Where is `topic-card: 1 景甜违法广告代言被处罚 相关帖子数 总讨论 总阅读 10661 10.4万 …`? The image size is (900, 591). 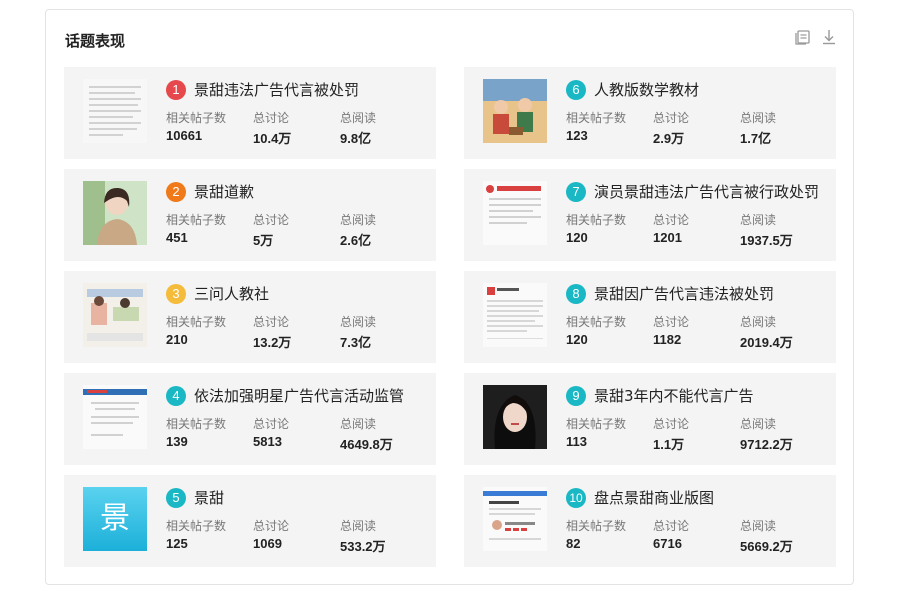 topic-card: 1 景甜违法广告代言被处罚 相关帖子数 总讨论 总阅读 10661 10.4万 … is located at coordinates (250, 113).